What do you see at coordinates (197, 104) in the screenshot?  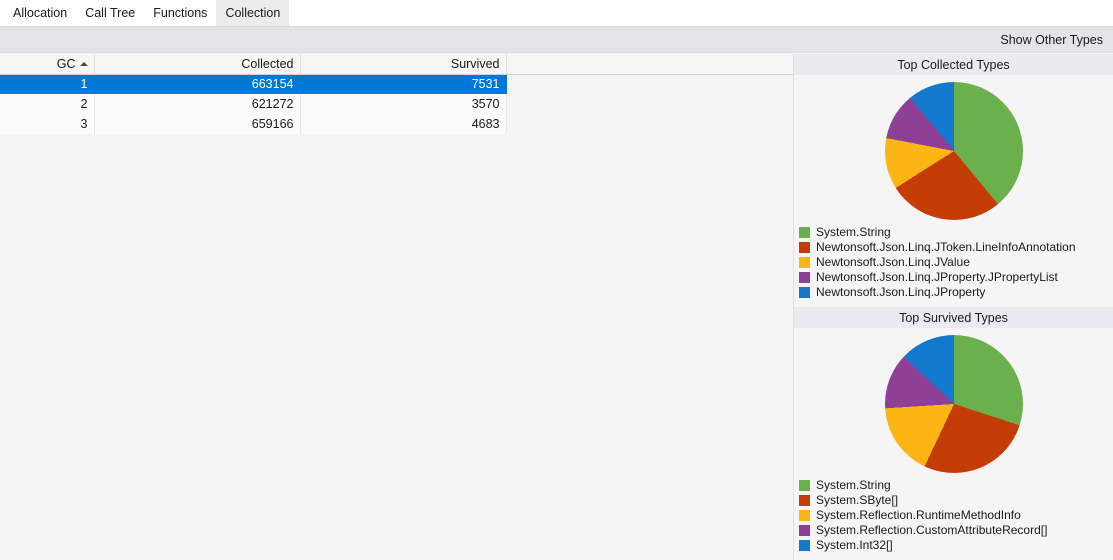 I see `cell-collected: 621272` at bounding box center [197, 104].